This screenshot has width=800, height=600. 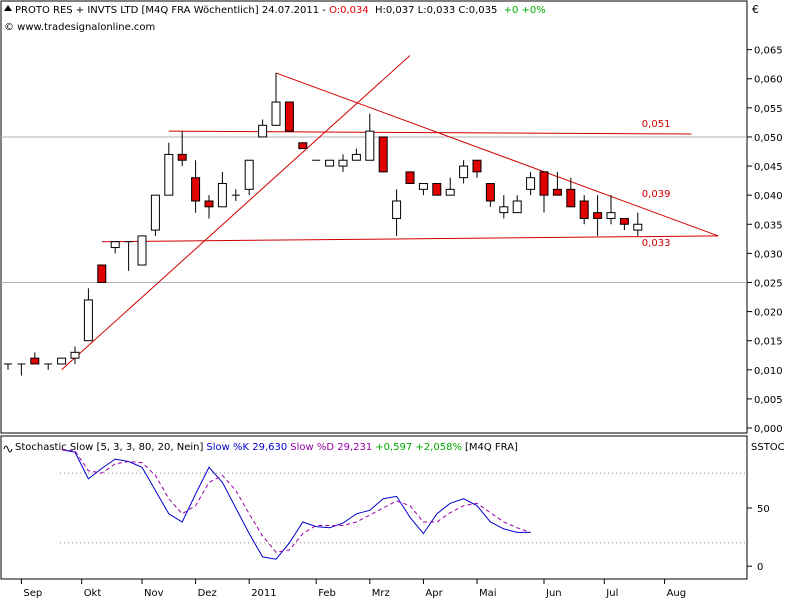 I want to click on price-tick-label: 0,035, so click(x=768, y=225).